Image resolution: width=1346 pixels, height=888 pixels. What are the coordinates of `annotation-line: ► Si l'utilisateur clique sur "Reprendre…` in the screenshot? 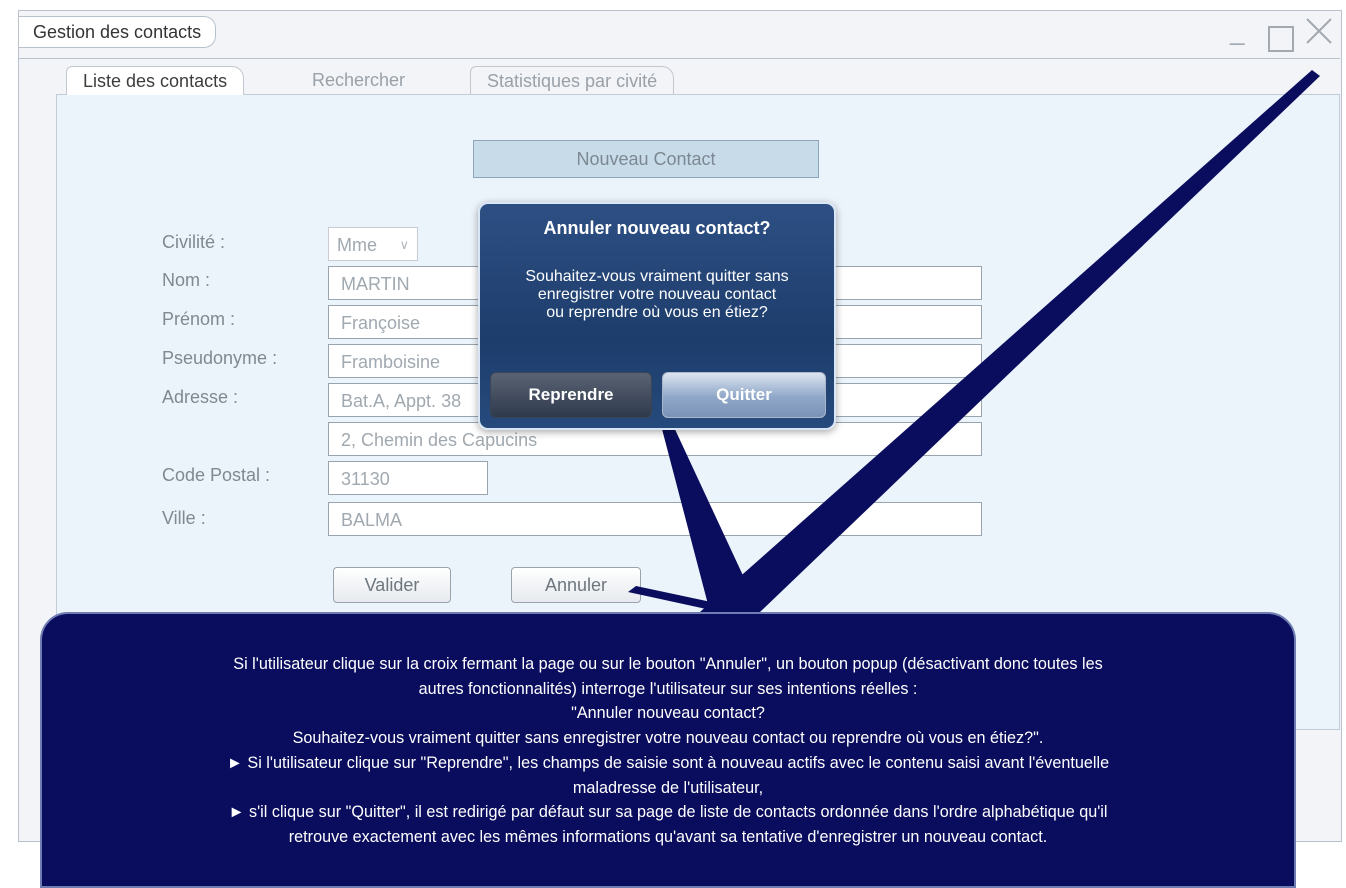 It's located at (668, 762).